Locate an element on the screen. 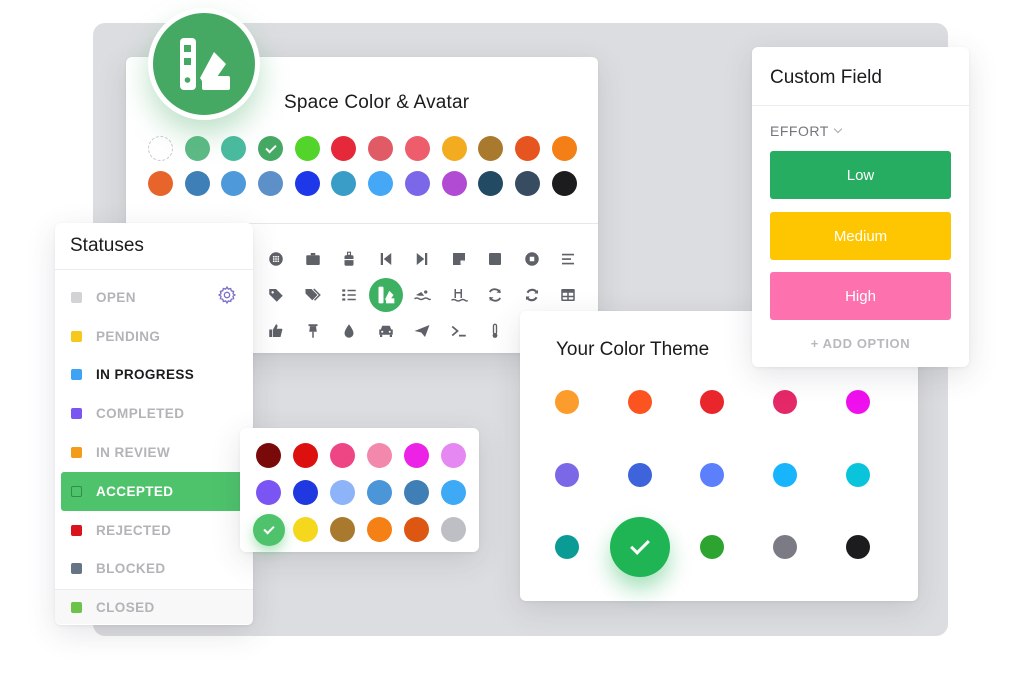 The image size is (1024, 698). status-item-accepted: ACCEPTED is located at coordinates (171, 491).